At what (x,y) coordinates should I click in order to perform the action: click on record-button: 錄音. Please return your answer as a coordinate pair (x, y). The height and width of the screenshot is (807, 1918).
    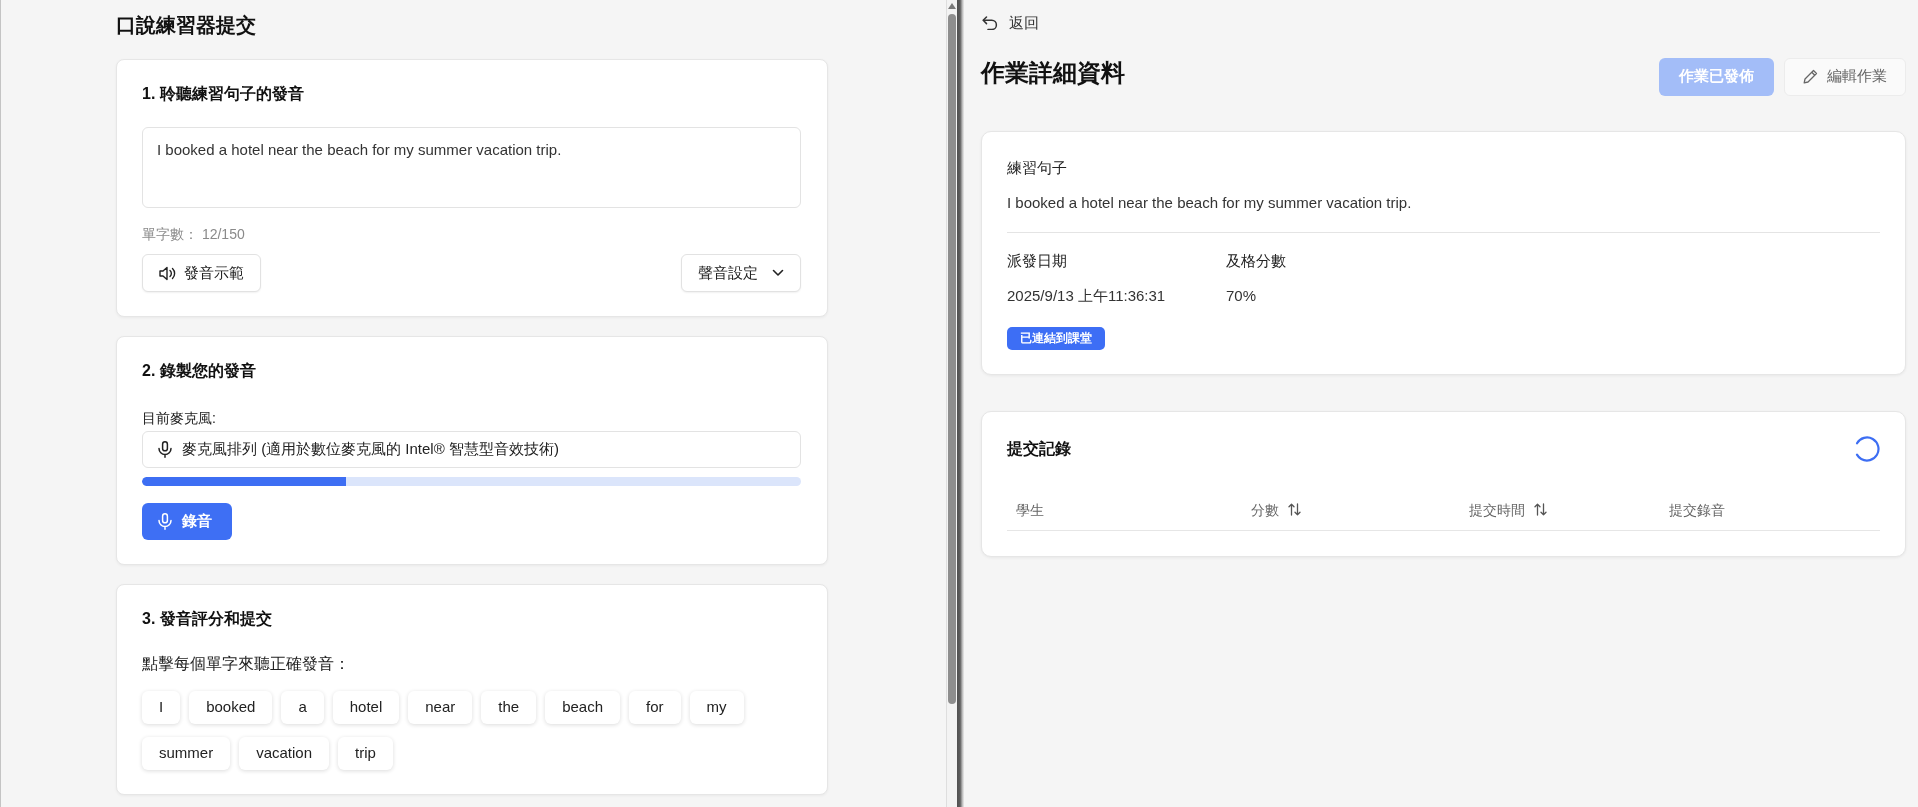
    Looking at the image, I should click on (187, 521).